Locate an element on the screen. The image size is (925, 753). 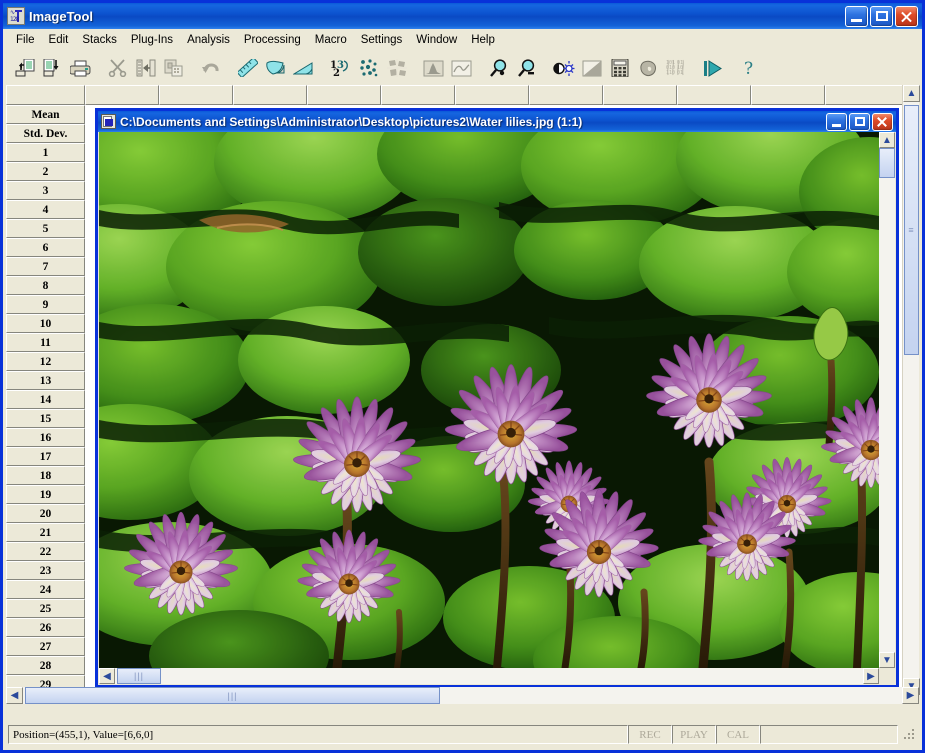
results-row-header: 19 is located at coordinates (45, 494).